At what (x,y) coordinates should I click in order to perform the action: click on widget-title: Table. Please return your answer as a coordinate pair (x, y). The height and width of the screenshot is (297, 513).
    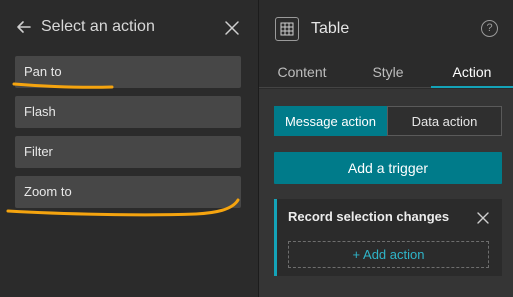
    Looking at the image, I should click on (330, 28).